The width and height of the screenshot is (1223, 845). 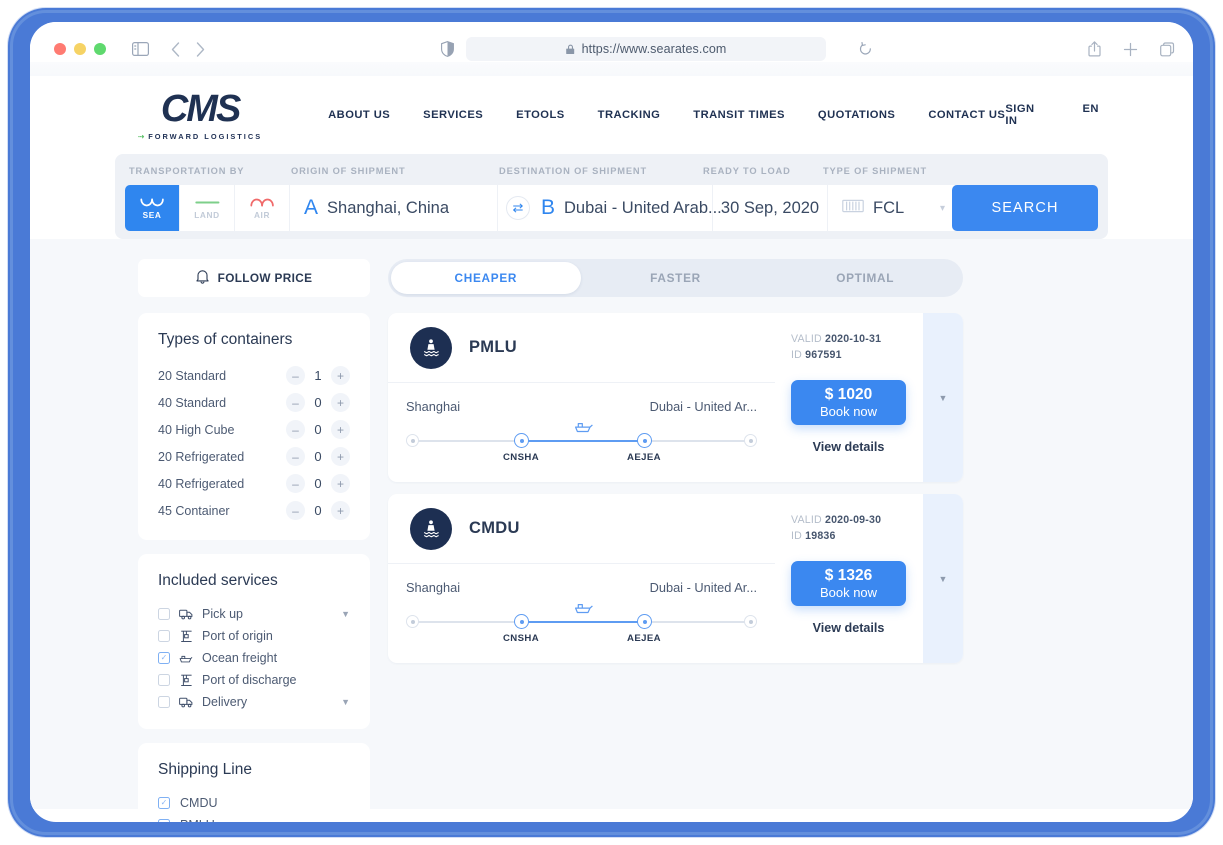 I want to click on follow-price-label: FOLLOW PRICE, so click(x=265, y=278).